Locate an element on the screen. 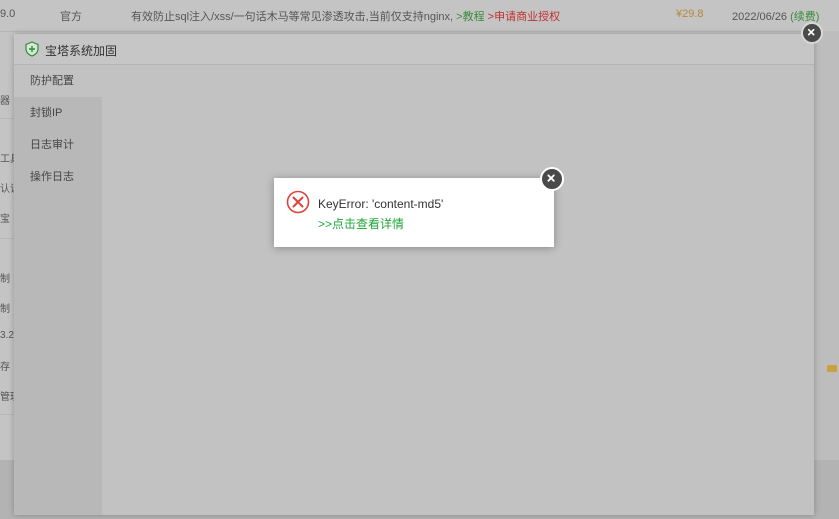 This screenshot has width=839, height=519. sidebar-item-protection-config: 防护配置 is located at coordinates (58, 81).